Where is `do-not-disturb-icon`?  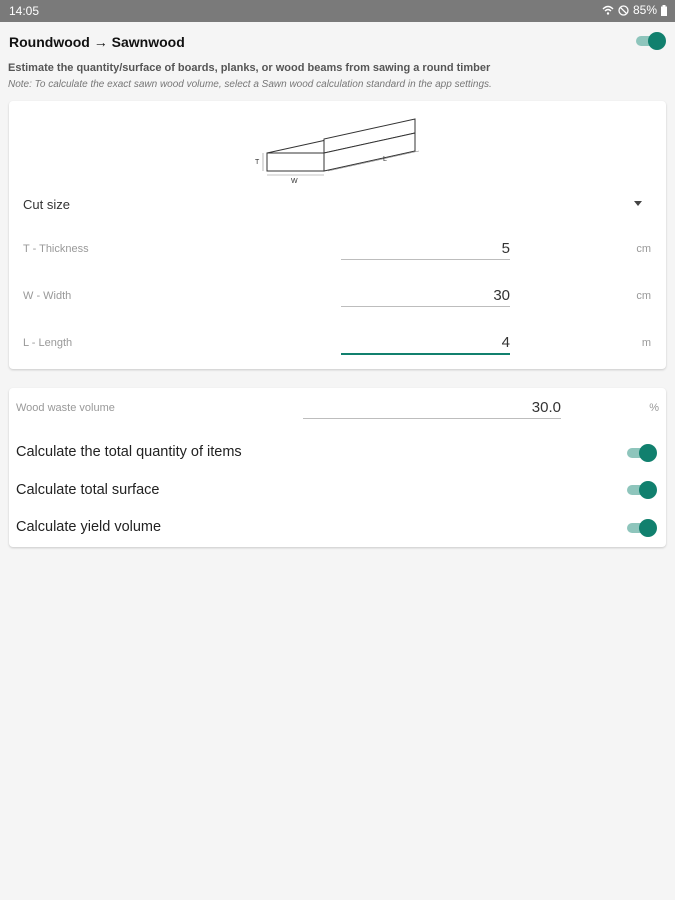 do-not-disturb-icon is located at coordinates (623, 10).